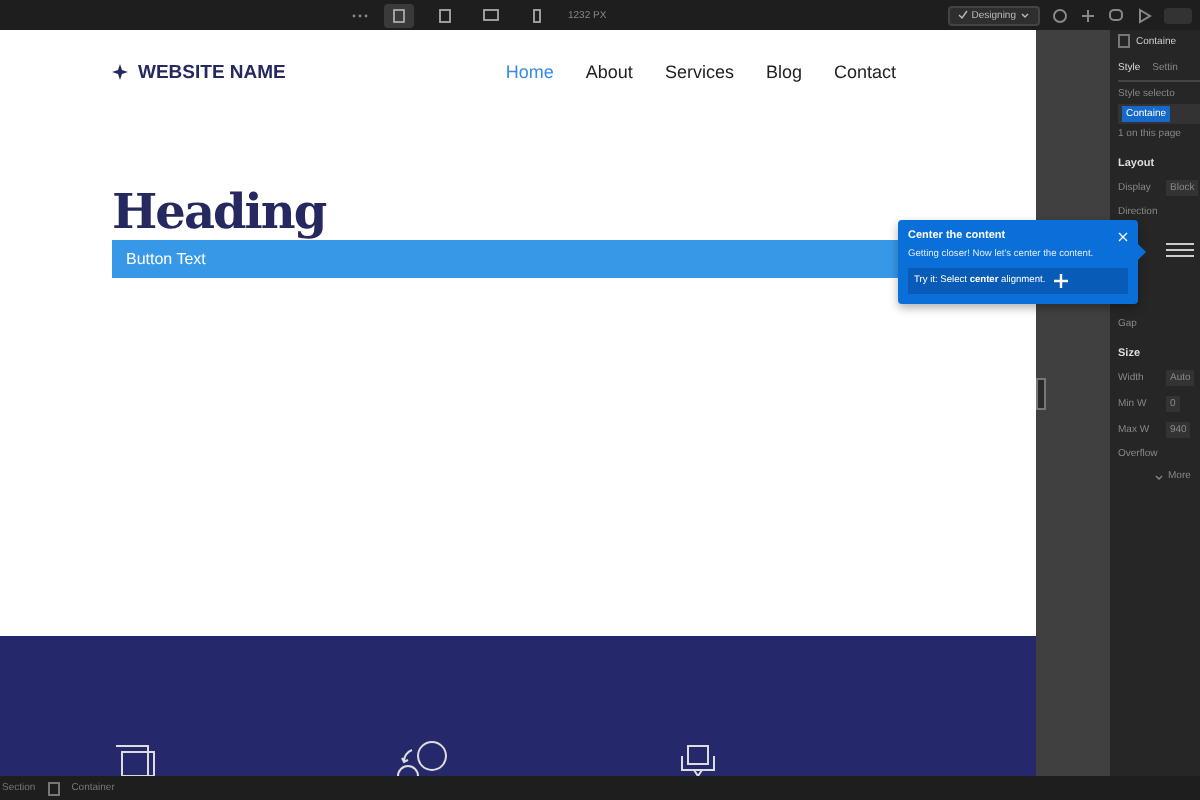 Image resolution: width=1200 pixels, height=800 pixels. Describe the element at coordinates (420, 758) in the screenshot. I see `currency-exchange-icon` at that location.